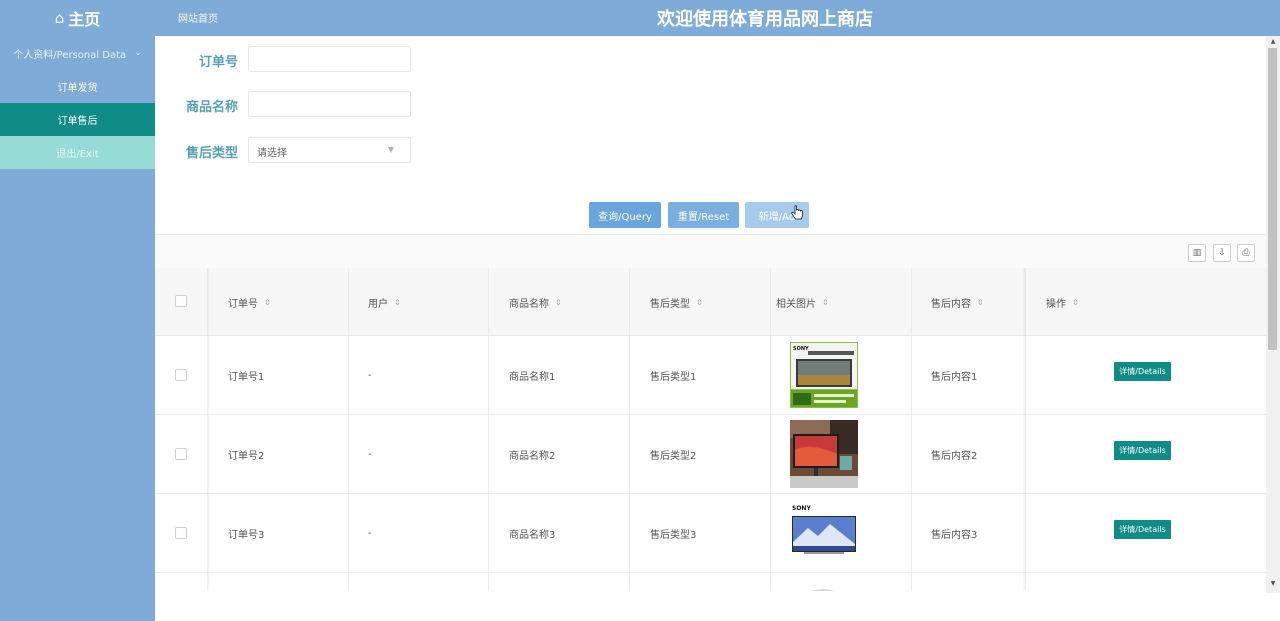  Describe the element at coordinates (824, 454) in the screenshot. I see `product-image-monitor-photo` at that location.